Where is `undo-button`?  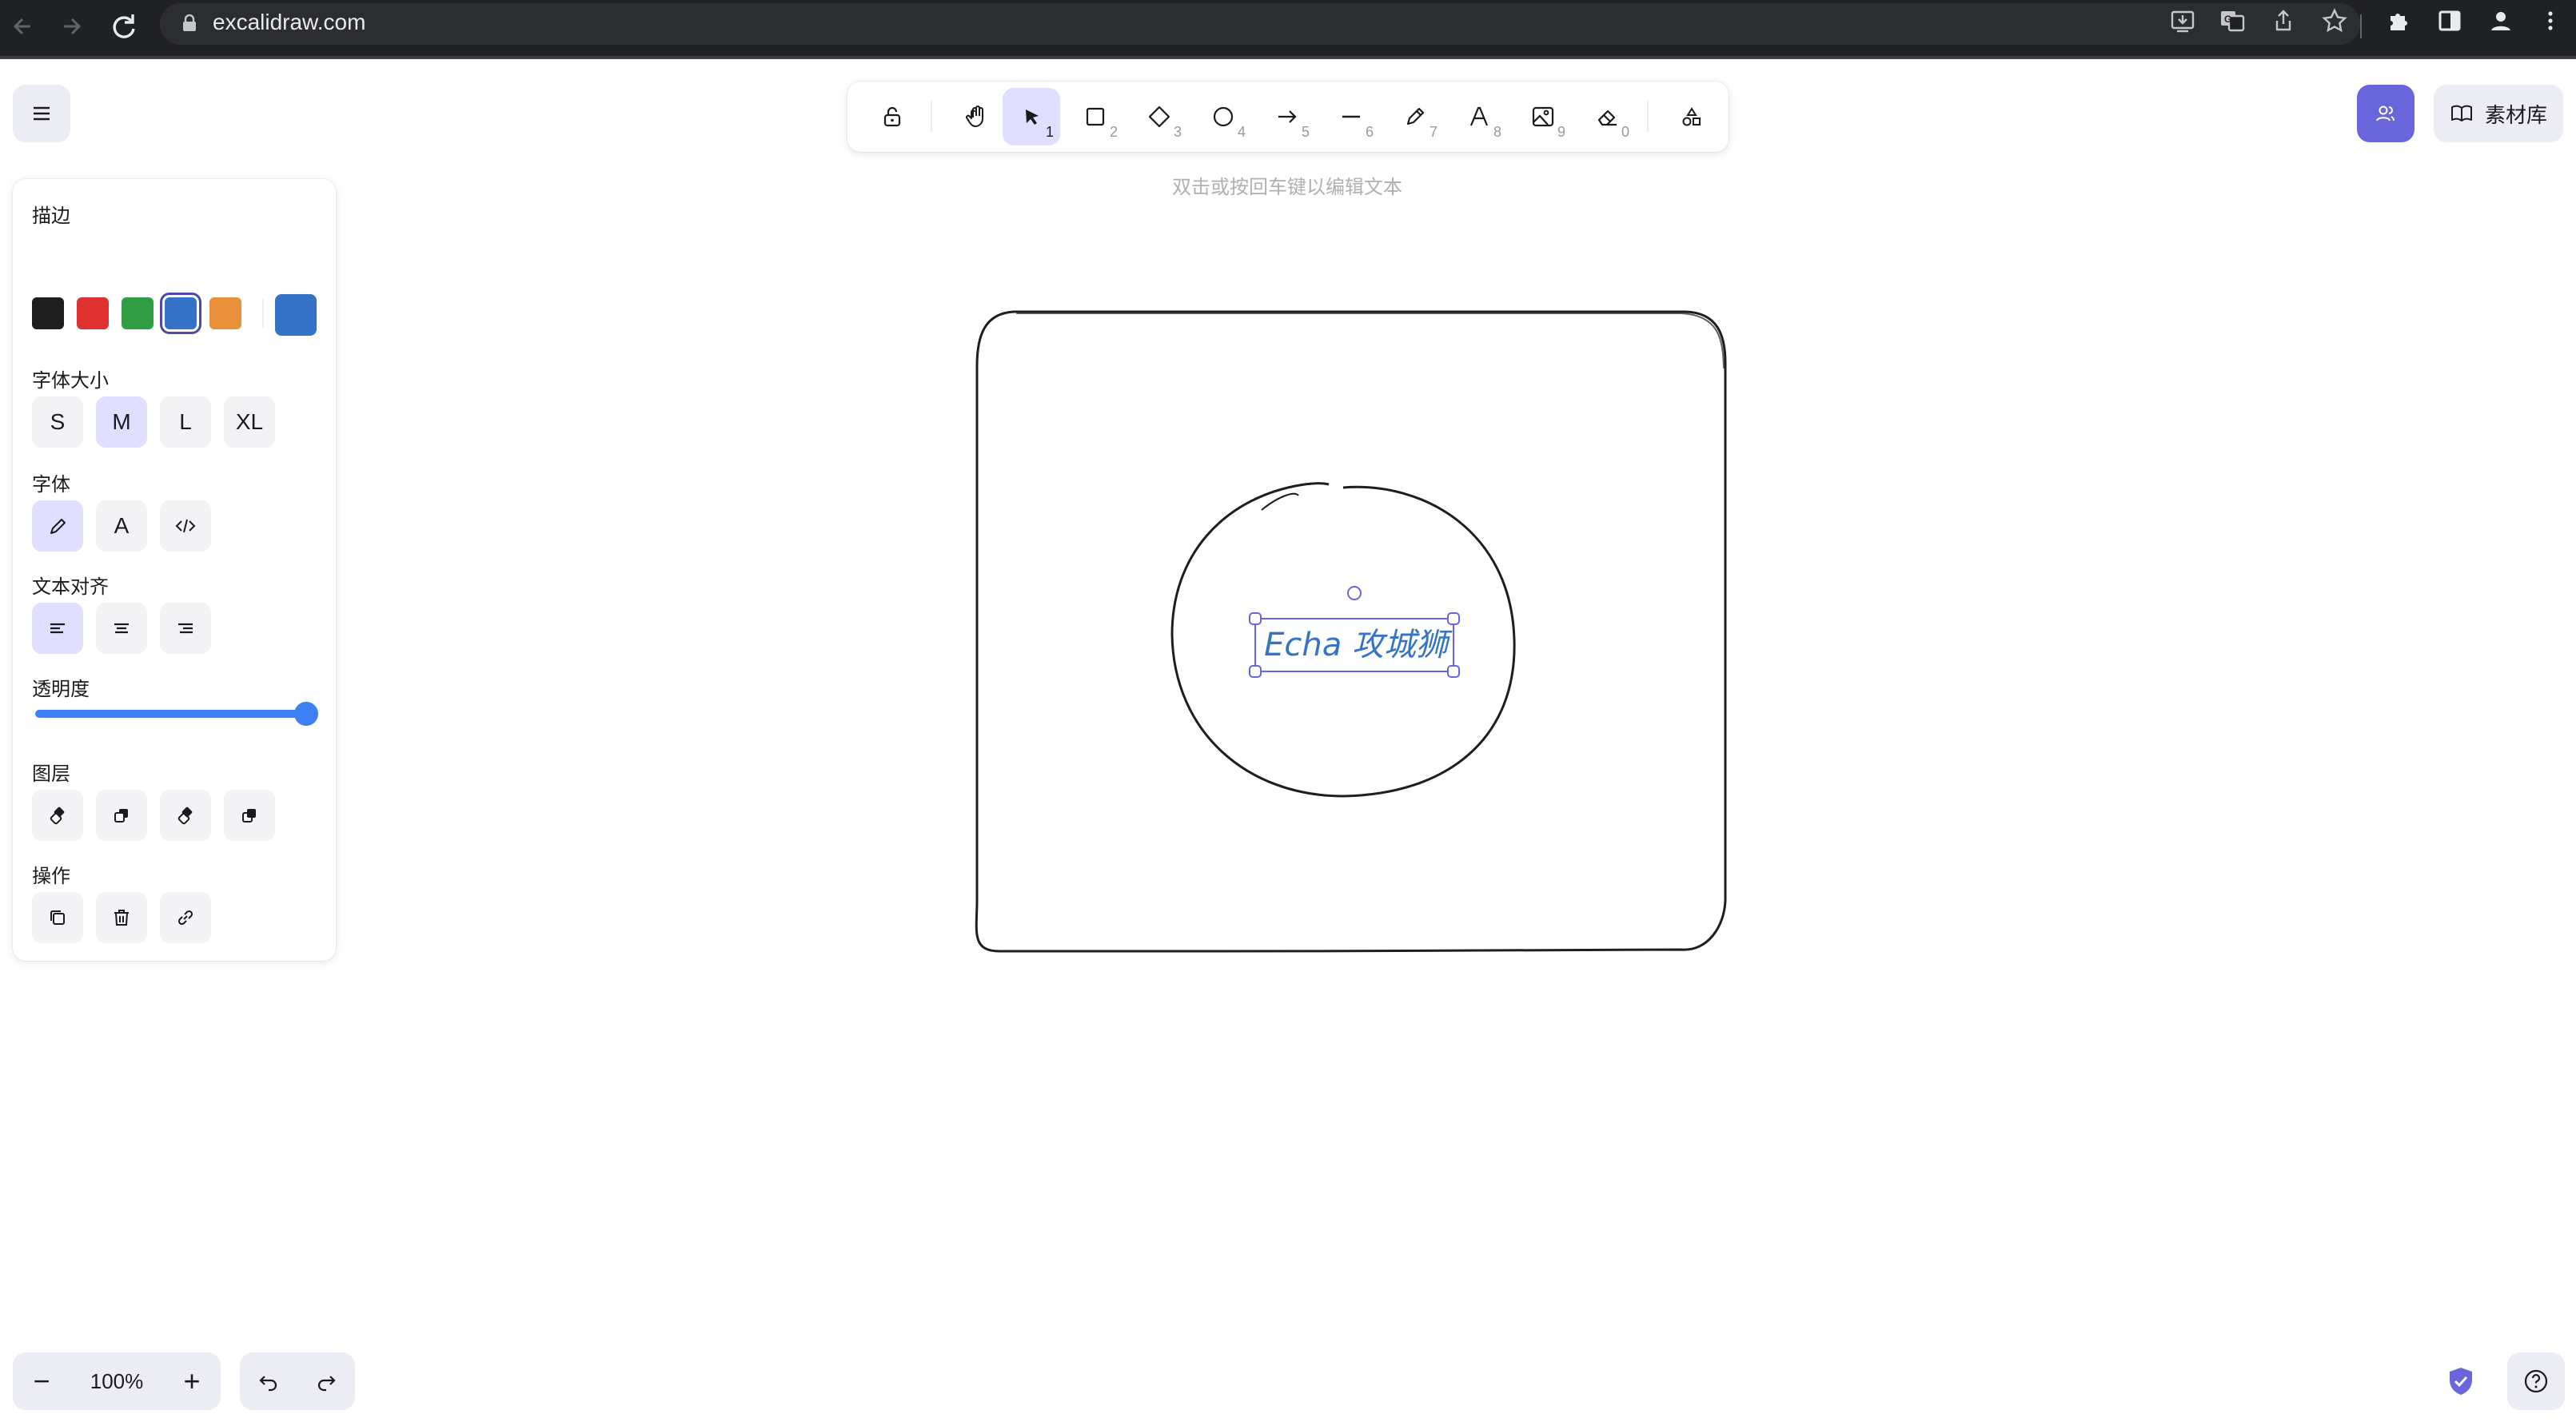 undo-button is located at coordinates (268, 1381).